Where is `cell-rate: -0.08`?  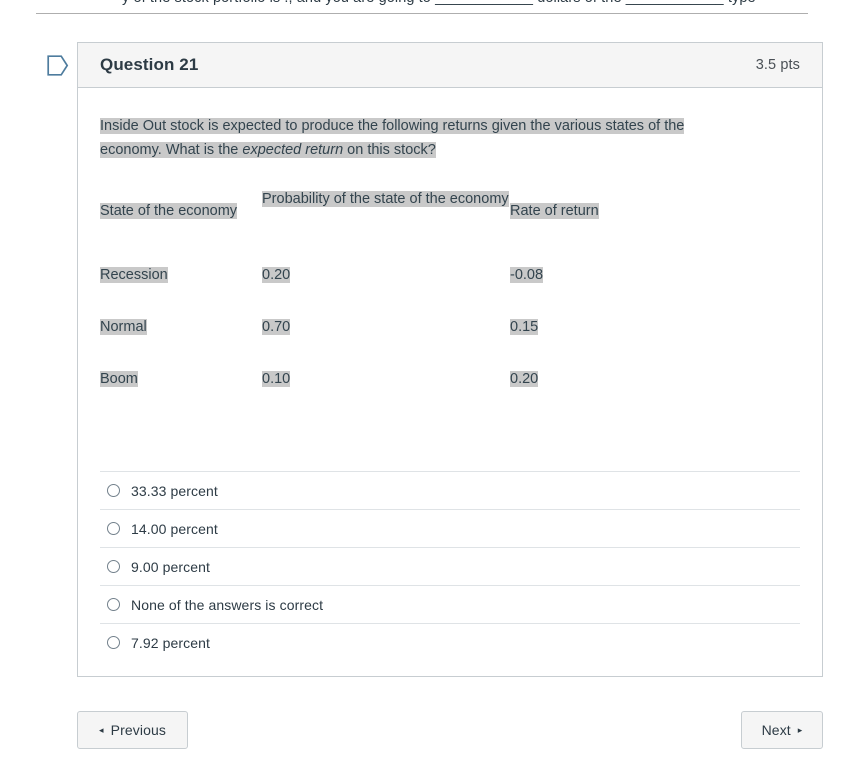 cell-rate: -0.08 is located at coordinates (527, 275).